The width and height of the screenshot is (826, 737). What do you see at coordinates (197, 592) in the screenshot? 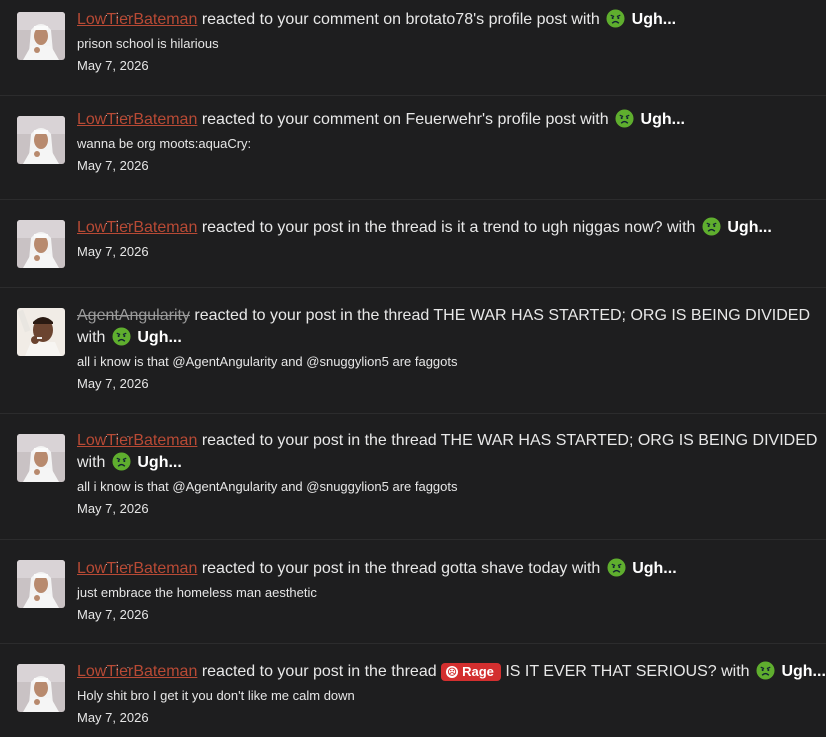
I see `comment-snippet: just embrace the homeless man aesthetic` at bounding box center [197, 592].